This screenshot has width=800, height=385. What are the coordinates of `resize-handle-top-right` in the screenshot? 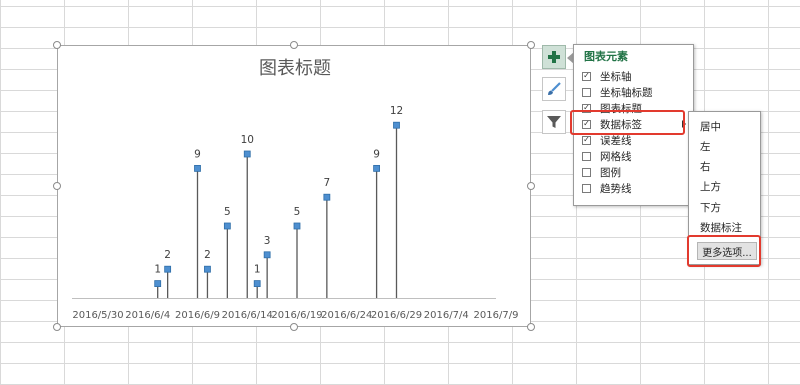 It's located at (531, 45).